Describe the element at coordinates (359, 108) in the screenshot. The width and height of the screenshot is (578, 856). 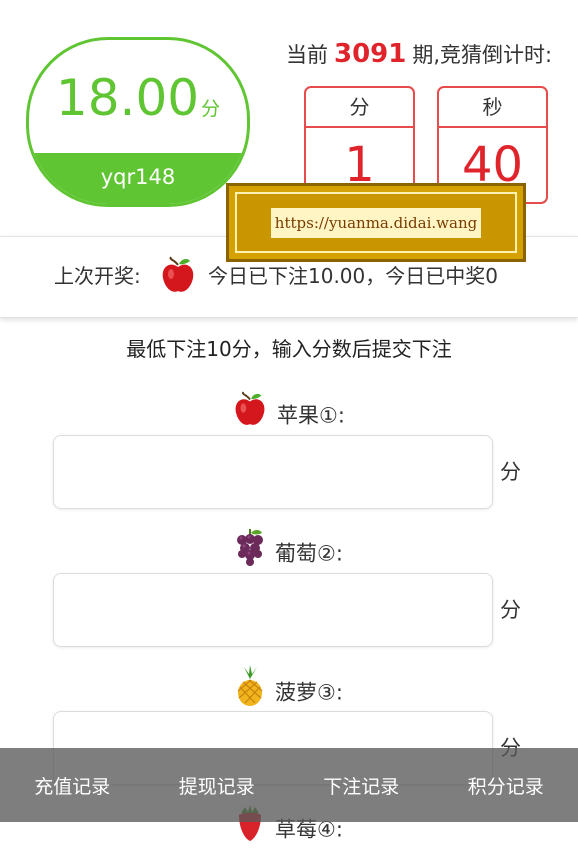
I see `countdown-minutes-label: 分` at that location.